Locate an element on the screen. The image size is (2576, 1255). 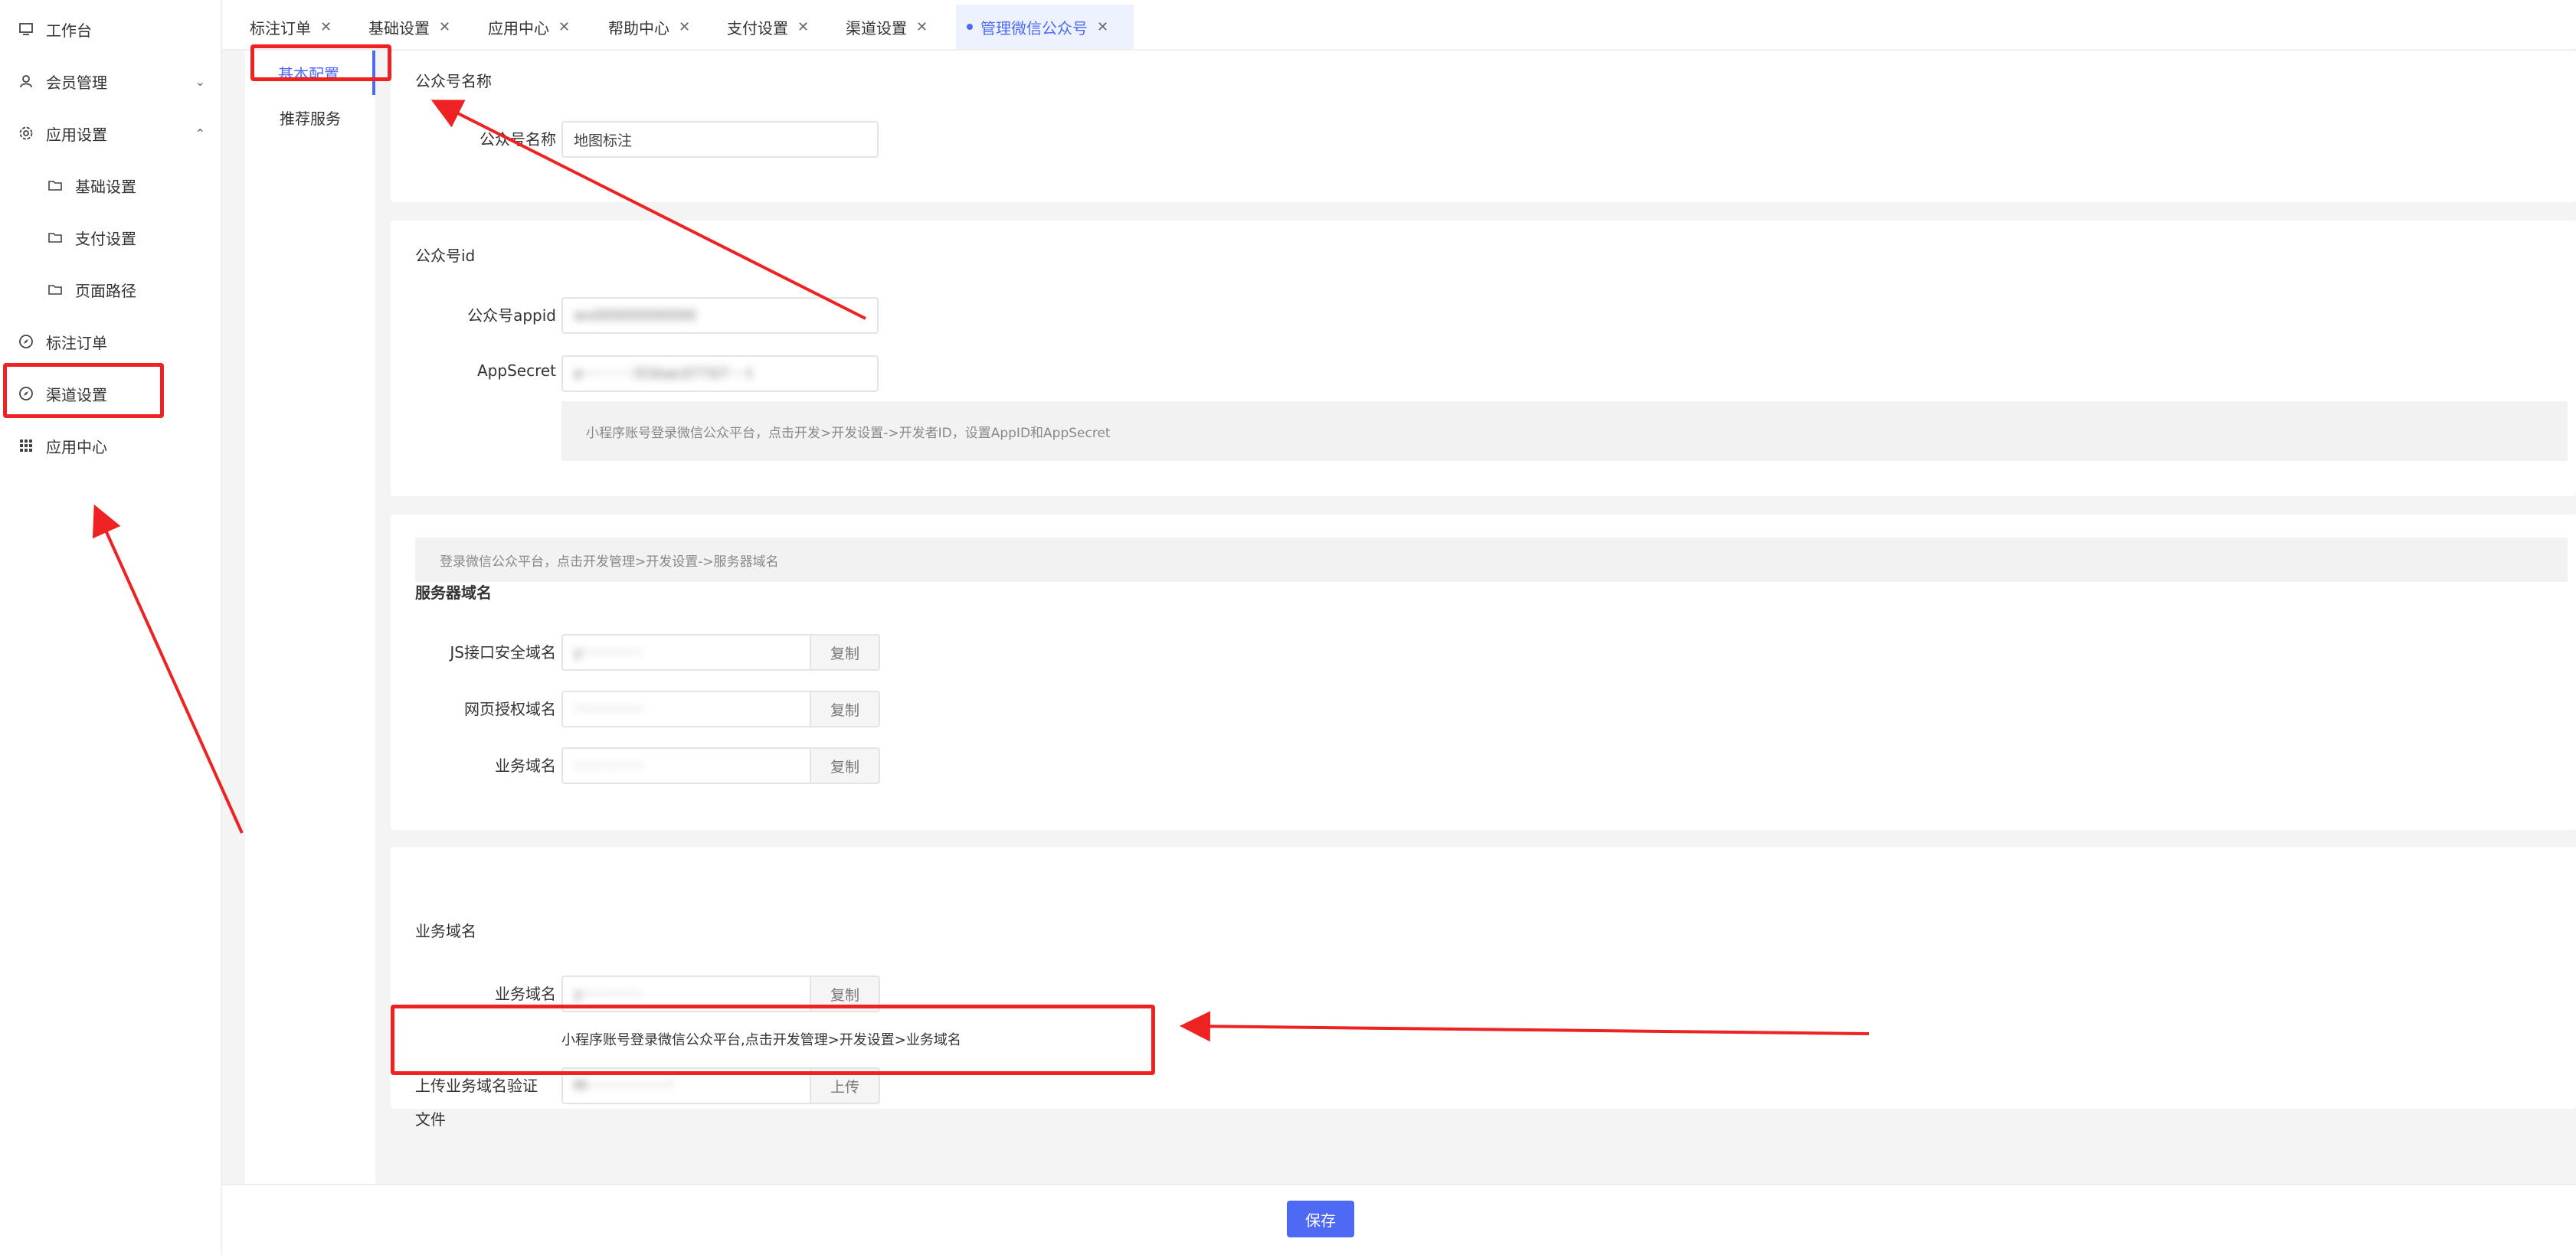
annotation-box-channel-settings is located at coordinates (83, 390).